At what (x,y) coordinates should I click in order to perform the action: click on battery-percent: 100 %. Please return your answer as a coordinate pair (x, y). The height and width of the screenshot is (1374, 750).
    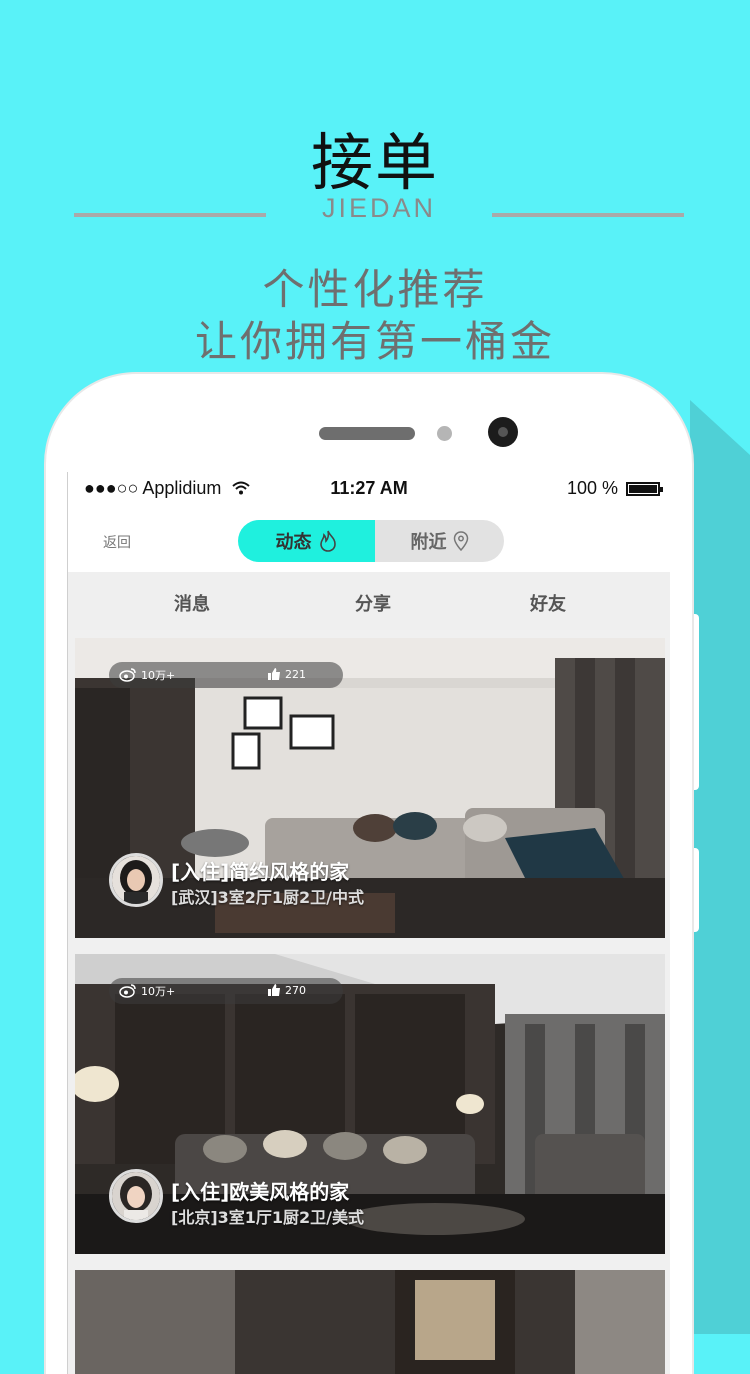
    Looking at the image, I should click on (592, 488).